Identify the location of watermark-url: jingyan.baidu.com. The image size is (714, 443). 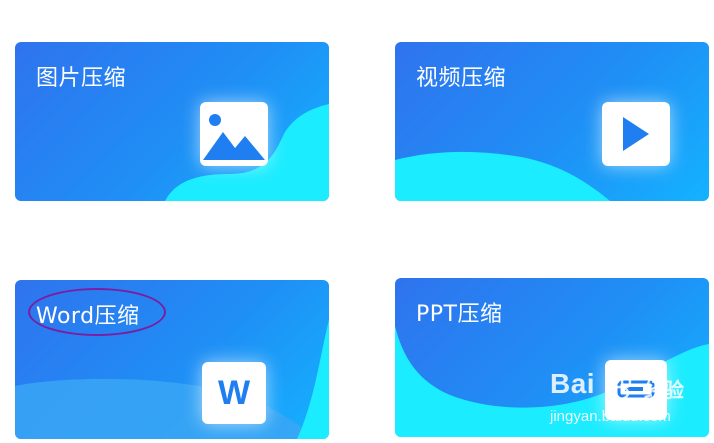
(610, 416).